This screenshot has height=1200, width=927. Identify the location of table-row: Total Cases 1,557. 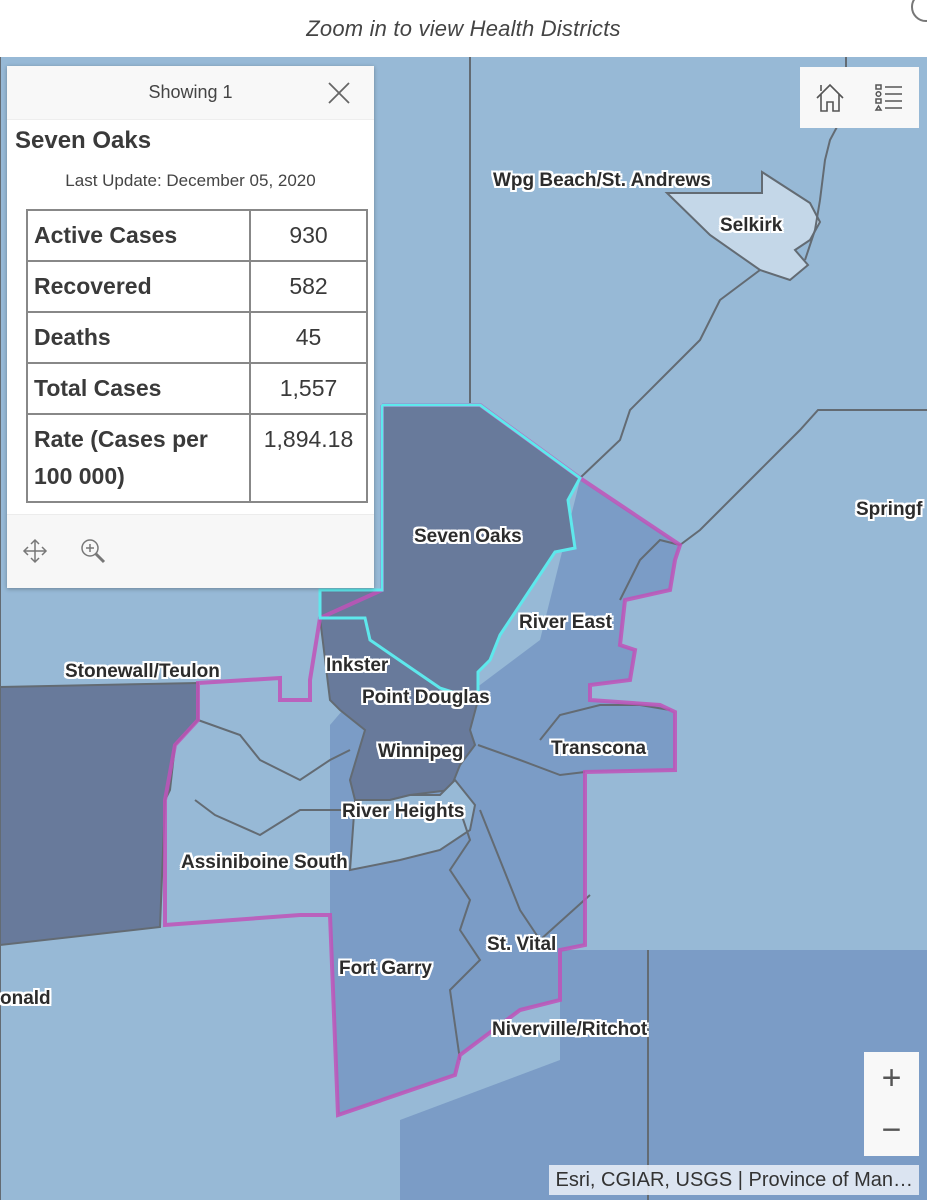
(197, 388).